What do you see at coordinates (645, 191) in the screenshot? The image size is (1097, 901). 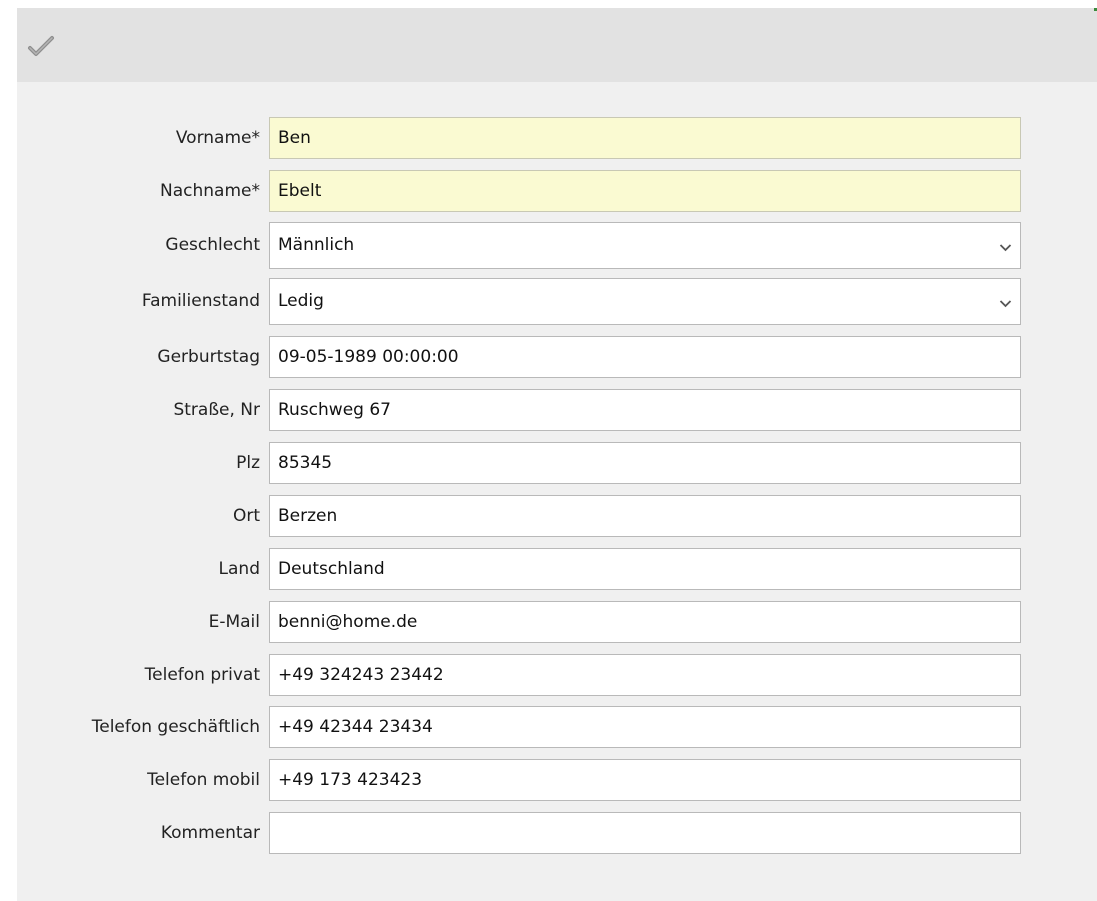 I see `last-name-input: Ebelt` at bounding box center [645, 191].